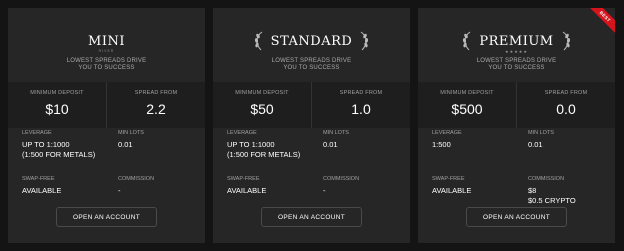 This screenshot has height=251, width=624. I want to click on stats-bar: MINIMUM DEPOSIT $50 SPREAD FROM 1.0, so click(311, 105).